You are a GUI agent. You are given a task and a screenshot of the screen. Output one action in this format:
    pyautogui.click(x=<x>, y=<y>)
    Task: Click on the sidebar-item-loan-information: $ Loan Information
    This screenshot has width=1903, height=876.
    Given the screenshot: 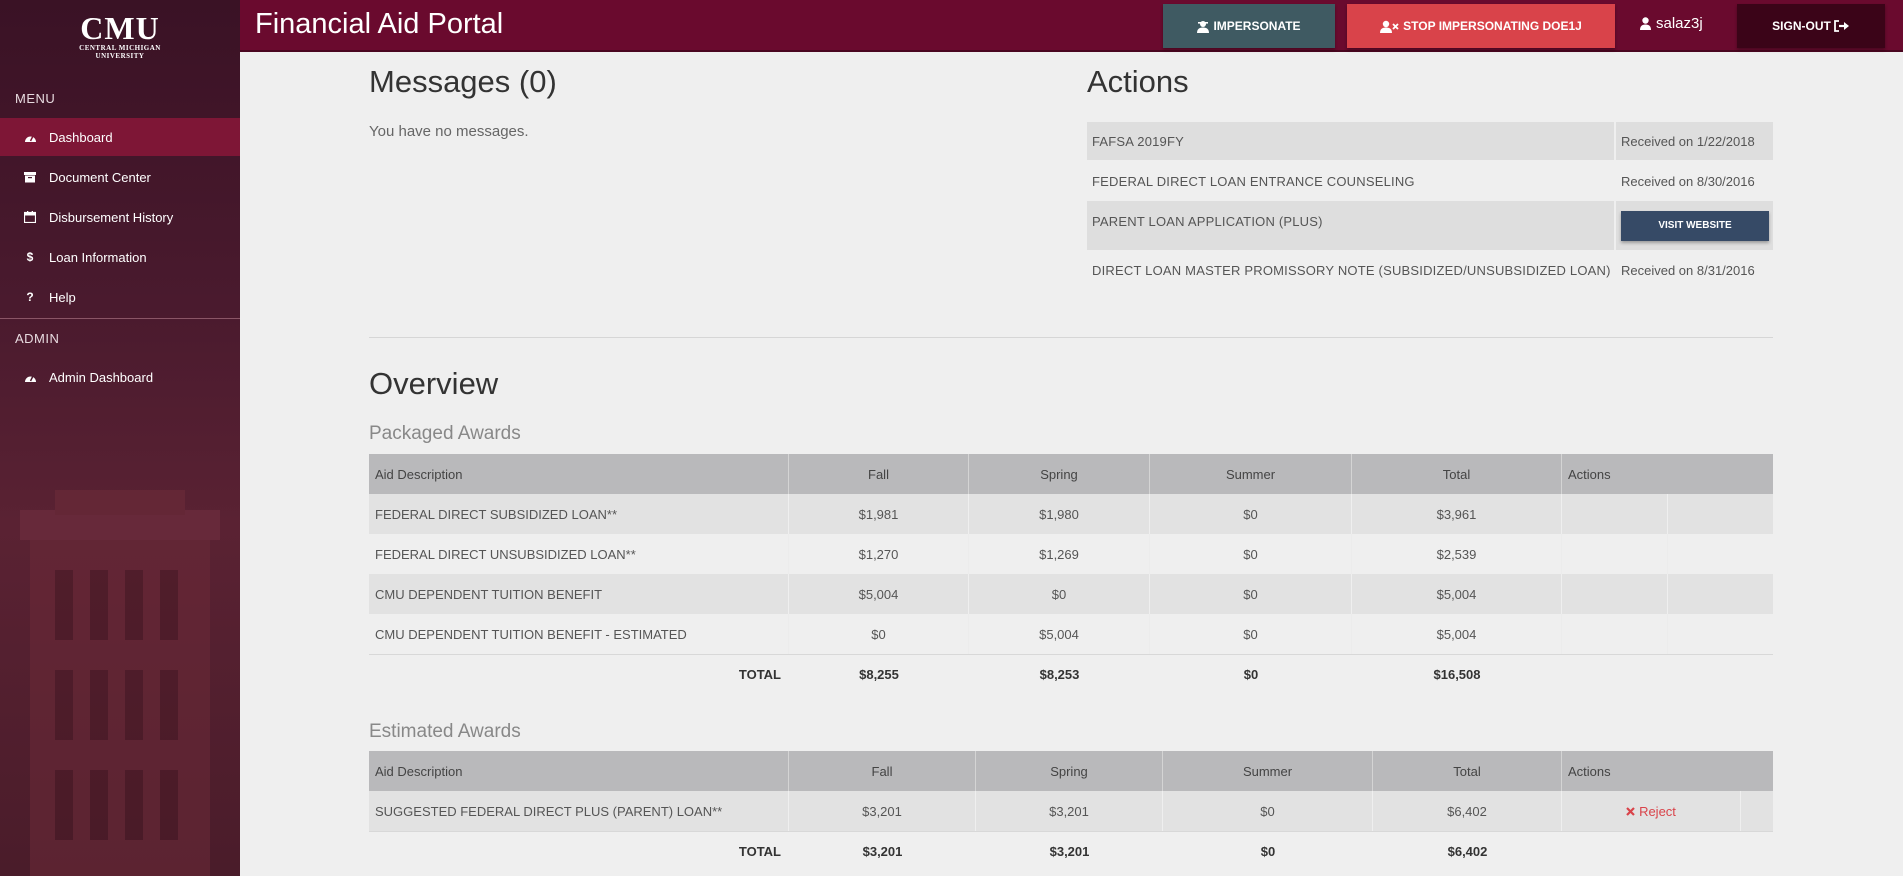 What is the action you would take?
    pyautogui.click(x=120, y=257)
    